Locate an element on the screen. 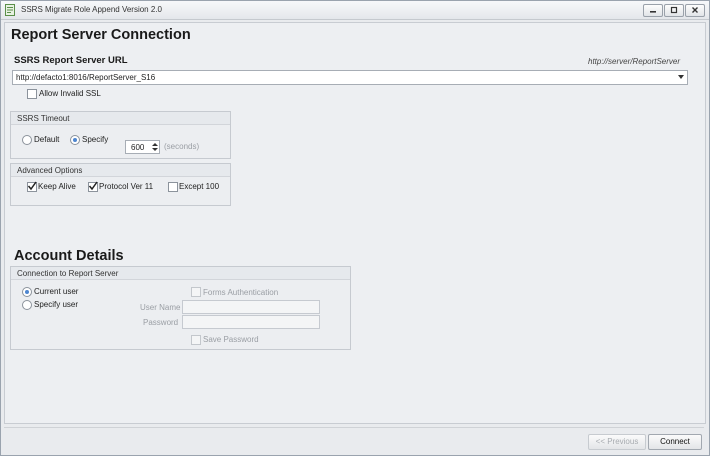  timeout-specify-label: Specify is located at coordinates (95, 139).